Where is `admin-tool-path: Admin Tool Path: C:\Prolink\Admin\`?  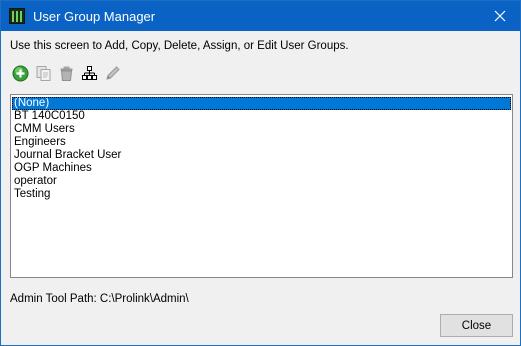 admin-tool-path: Admin Tool Path: C:\Prolink\Admin\ is located at coordinates (99, 299).